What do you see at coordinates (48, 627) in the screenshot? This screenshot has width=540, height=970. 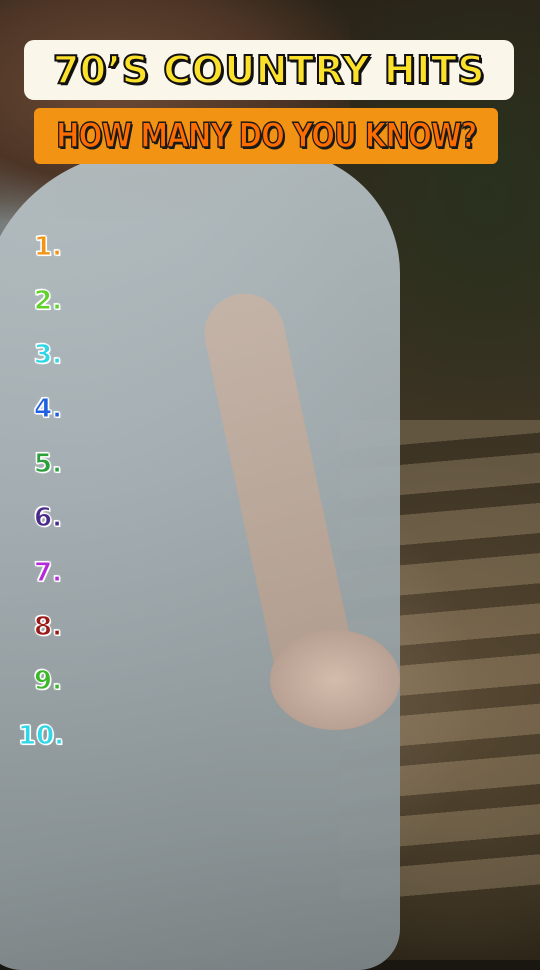 I see `list-number-8: 8.` at bounding box center [48, 627].